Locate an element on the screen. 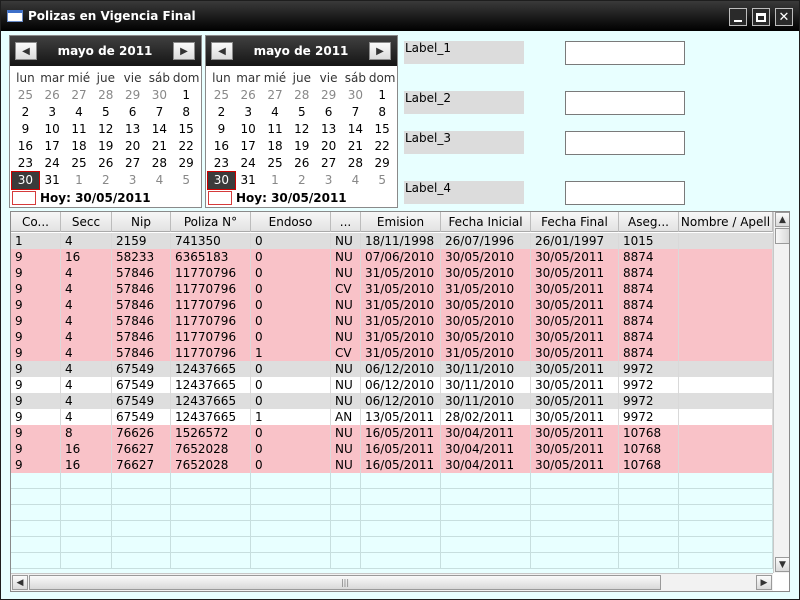 The image size is (800, 600). day-cell: 22 is located at coordinates (186, 146).